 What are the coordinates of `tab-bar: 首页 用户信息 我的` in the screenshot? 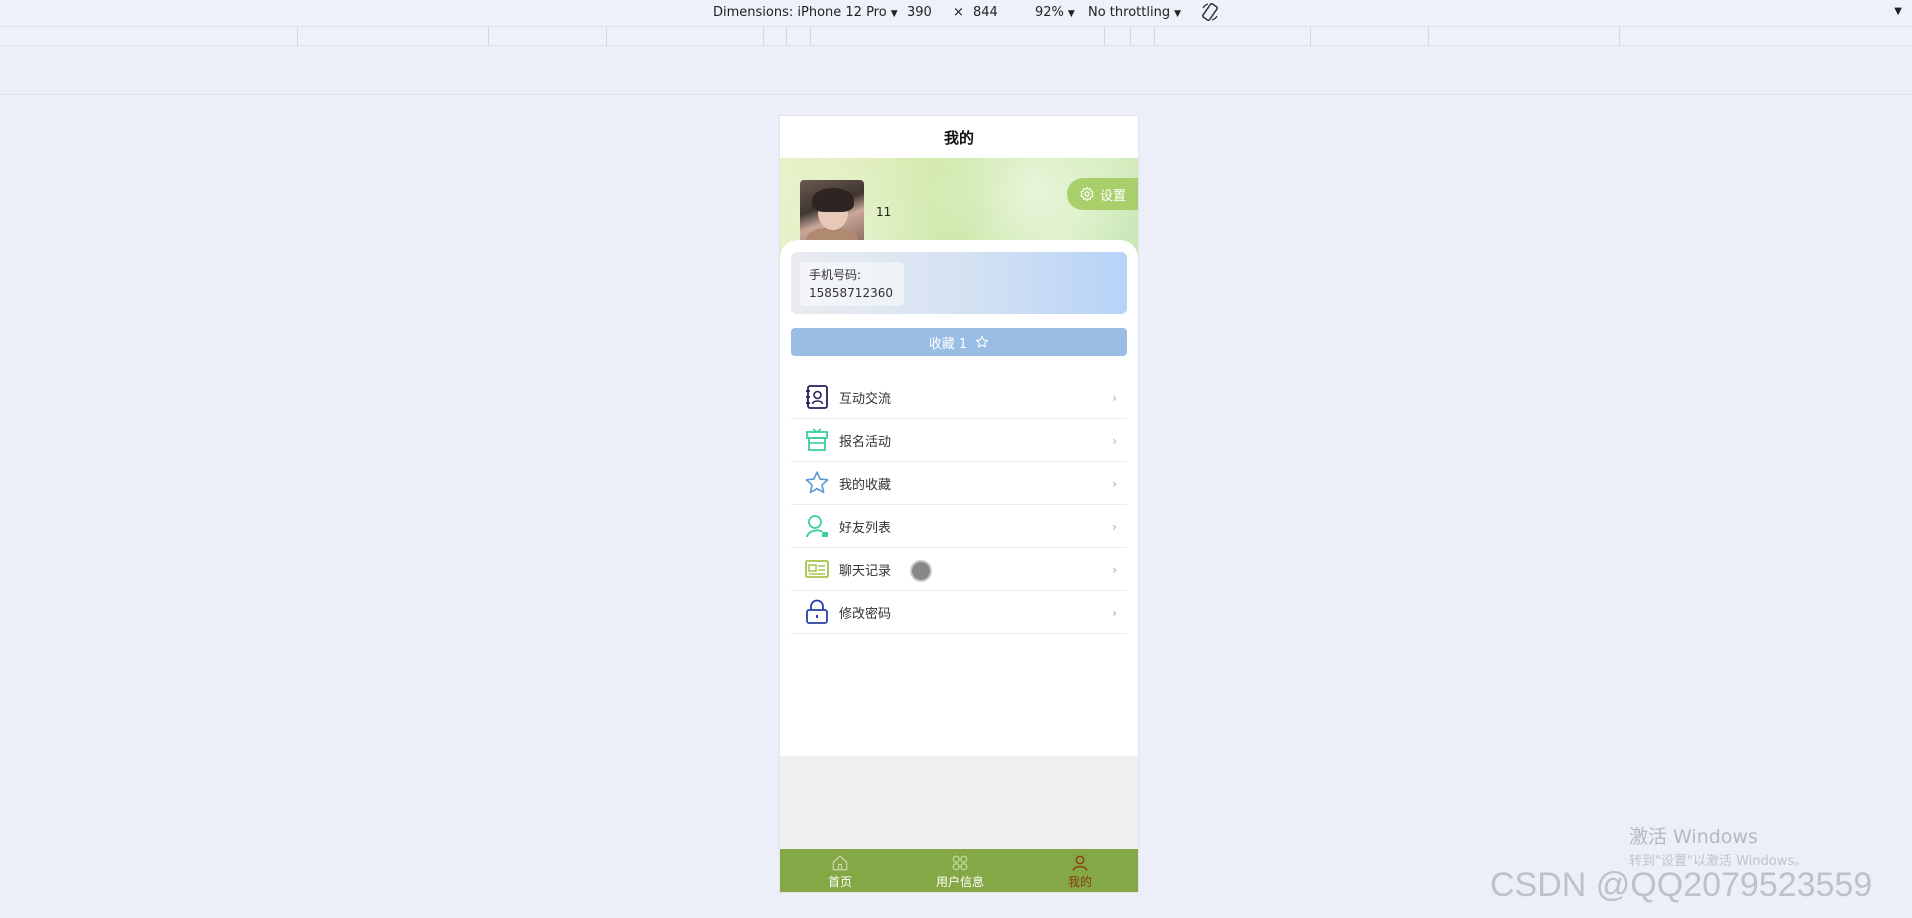 It's located at (959, 870).